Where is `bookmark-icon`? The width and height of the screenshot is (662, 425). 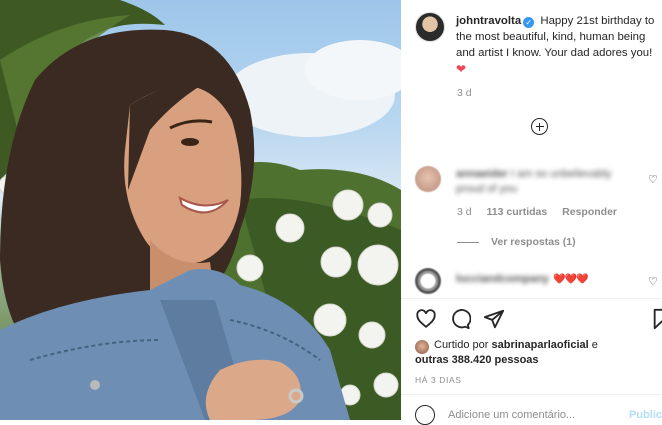 bookmark-icon is located at coordinates (656, 319).